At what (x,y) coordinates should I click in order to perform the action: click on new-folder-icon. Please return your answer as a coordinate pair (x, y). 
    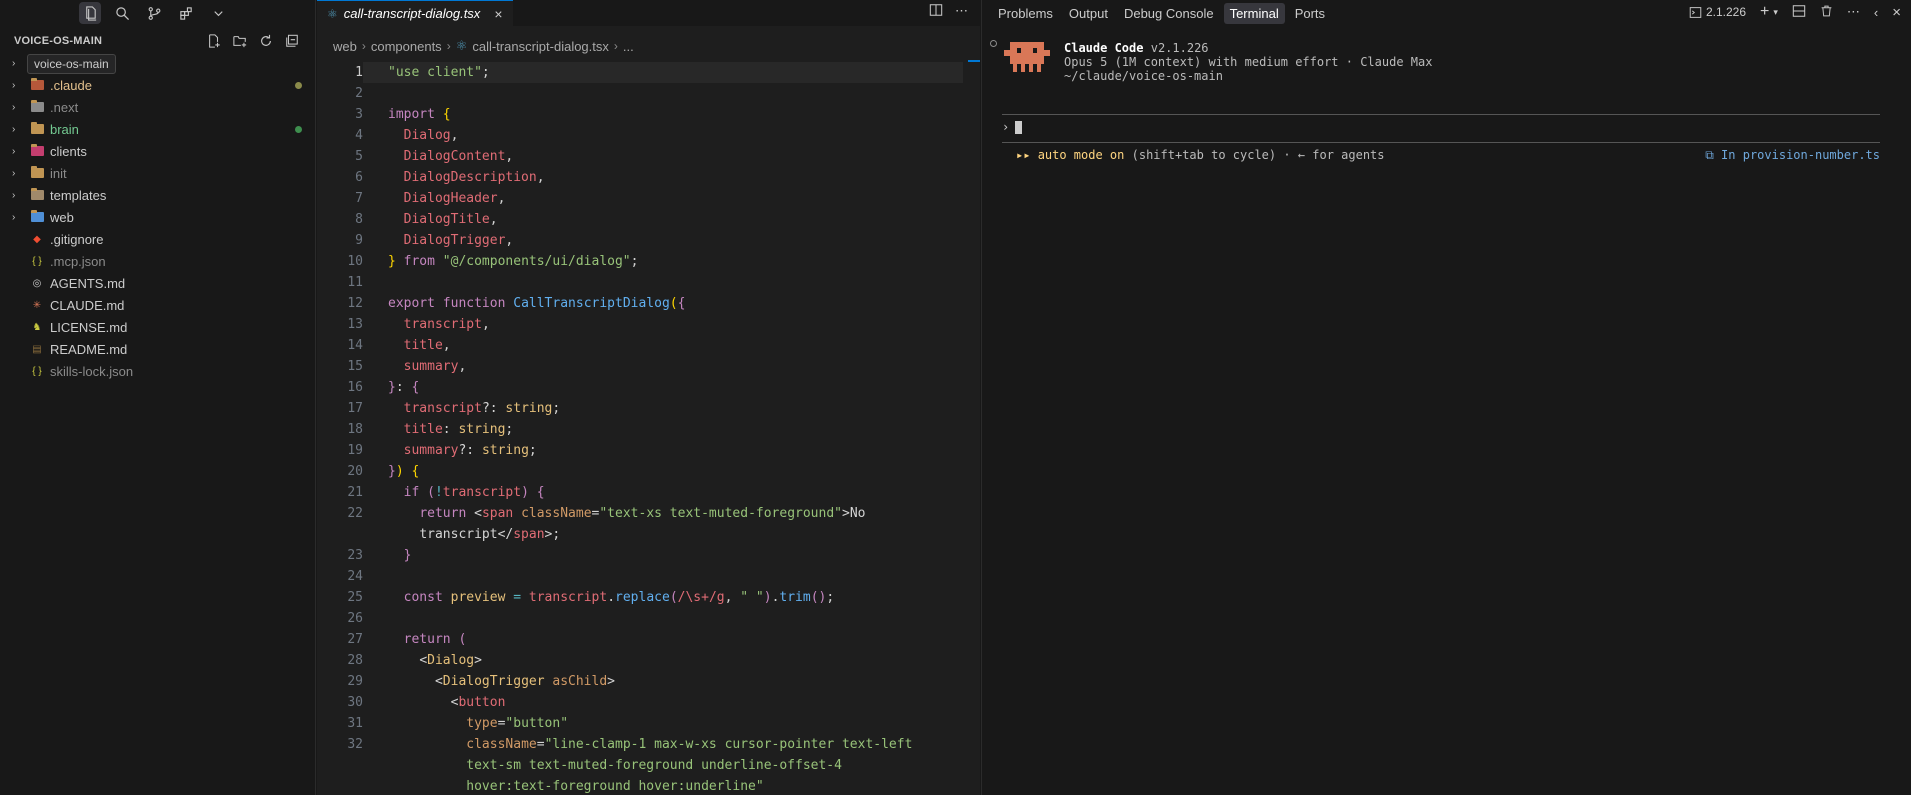
    Looking at the image, I should click on (240, 42).